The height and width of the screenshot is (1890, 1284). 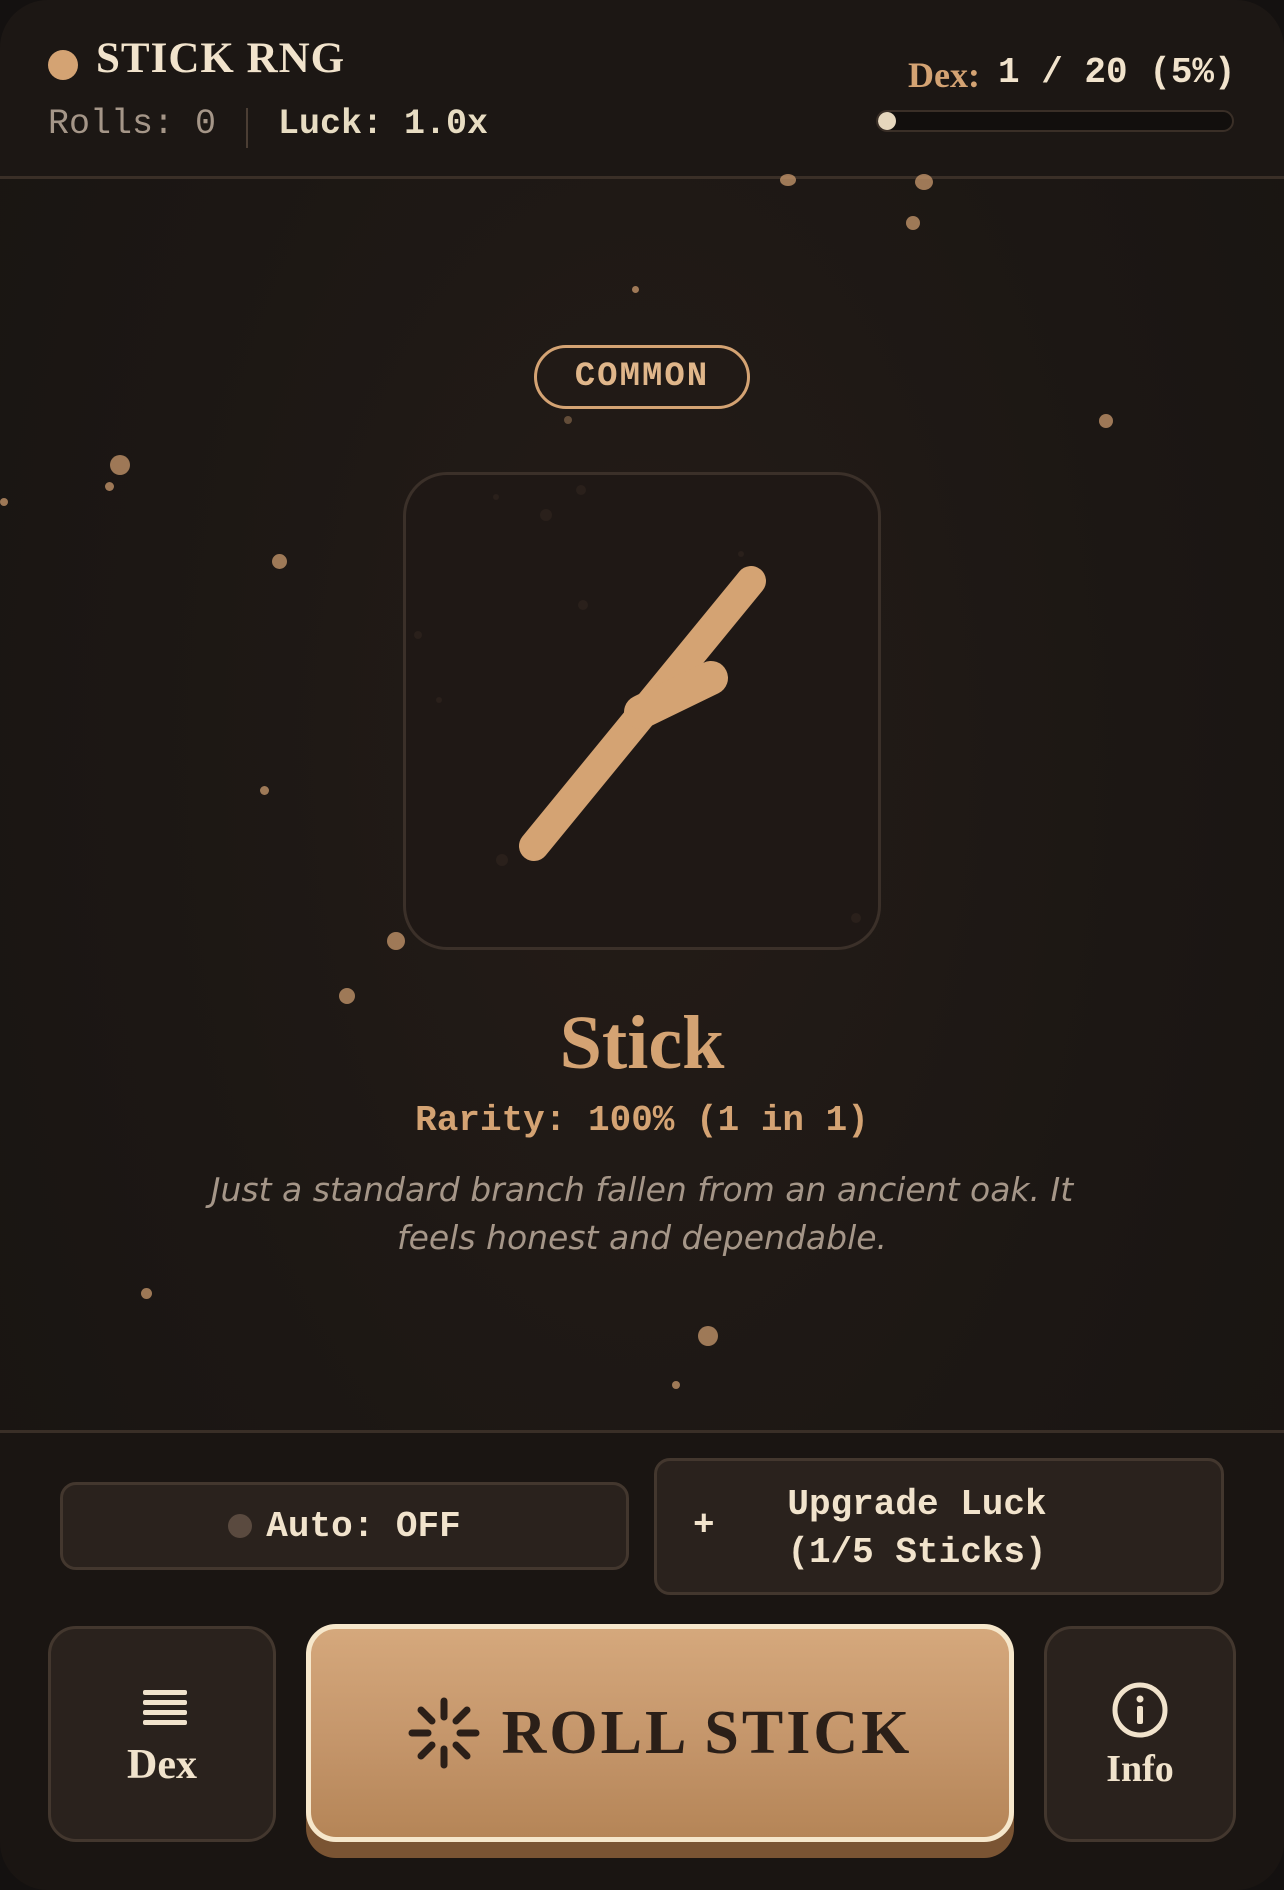 I want to click on item-name: Stick, so click(x=642, y=1043).